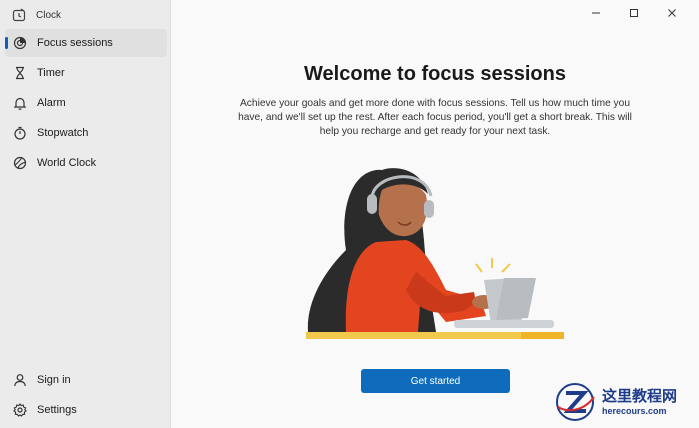 This screenshot has height=428, width=699. What do you see at coordinates (67, 163) in the screenshot?
I see `sidebar-item-label: World Clock` at bounding box center [67, 163].